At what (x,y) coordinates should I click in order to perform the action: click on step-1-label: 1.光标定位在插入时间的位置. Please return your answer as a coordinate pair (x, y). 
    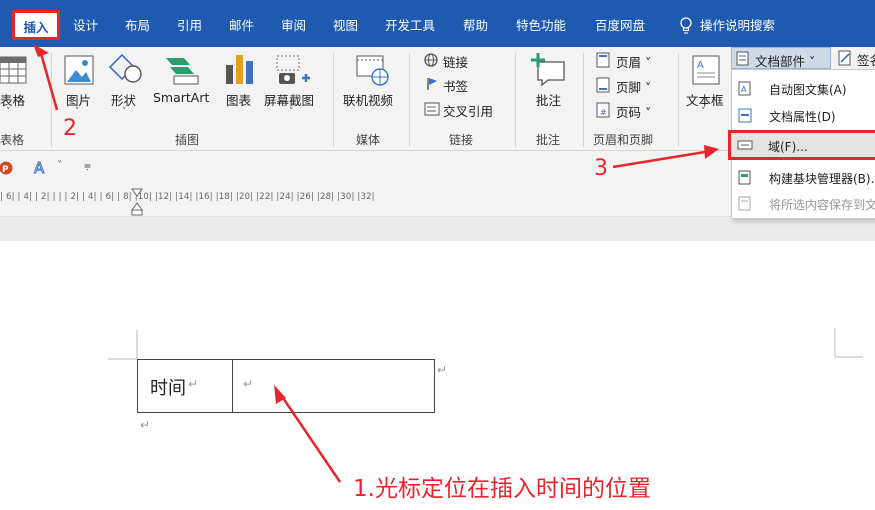
    Looking at the image, I should click on (502, 489).